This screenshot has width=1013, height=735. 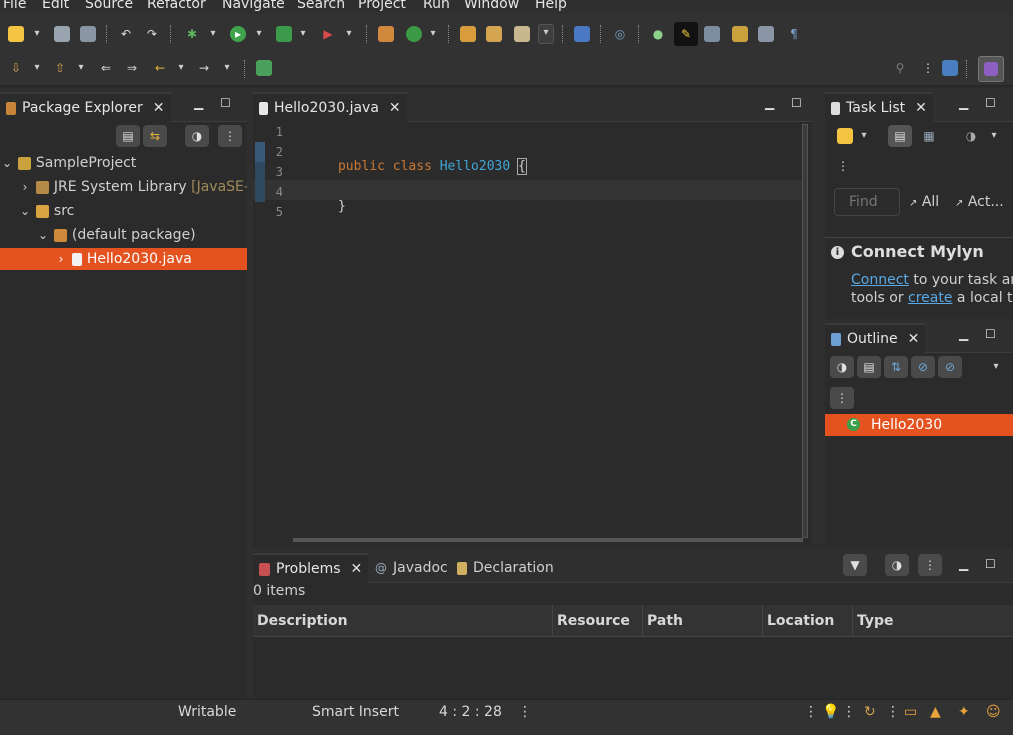 I want to click on pin-editor-icon, so click(x=264, y=68).